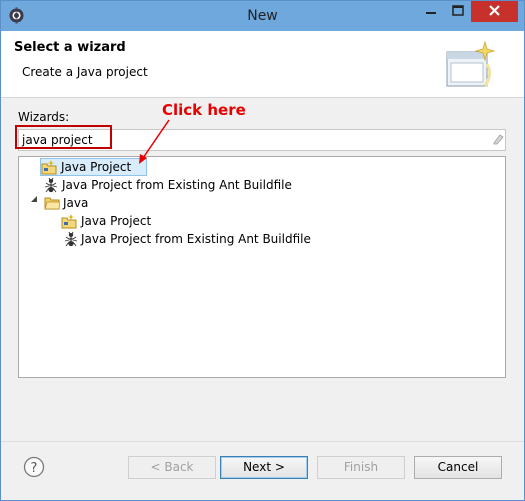 The height and width of the screenshot is (501, 525). What do you see at coordinates (261, 221) in the screenshot?
I see `tree-item-java-project-nested: Java Project` at bounding box center [261, 221].